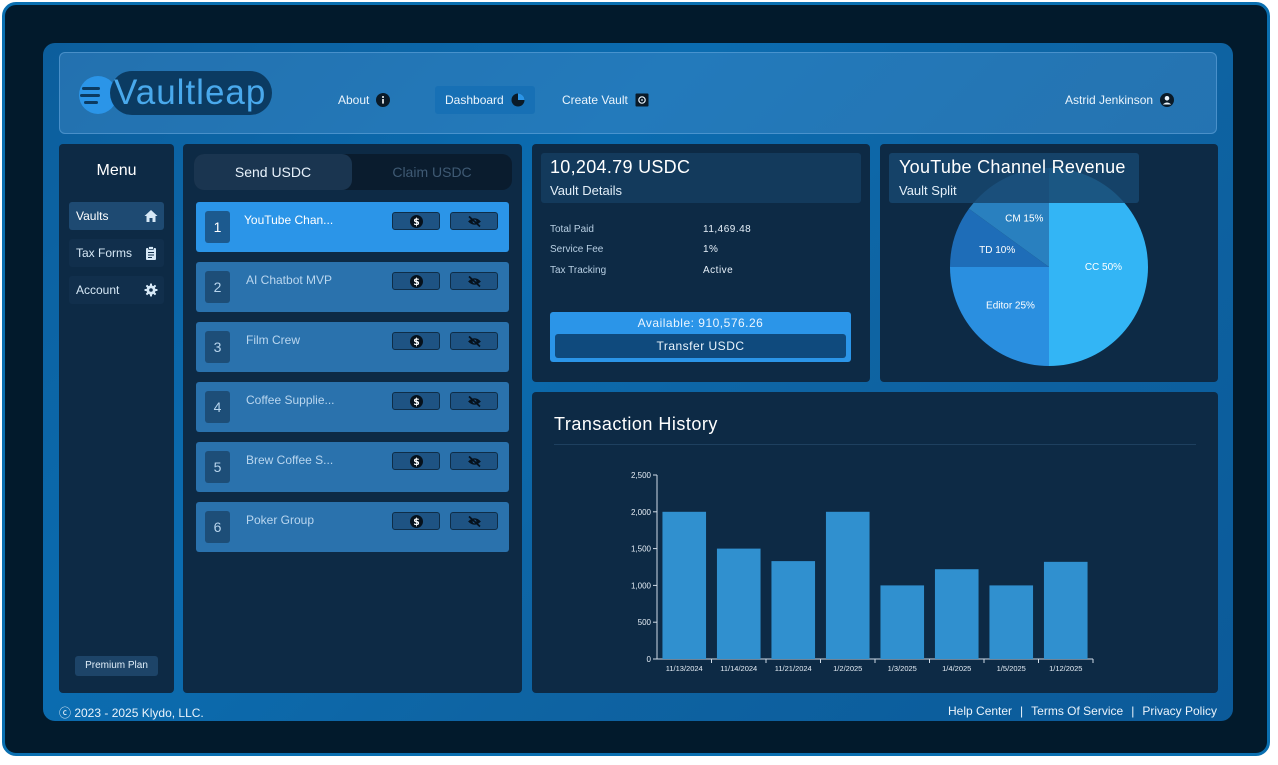 This screenshot has height=765, width=1278. I want to click on y-tick-label: 1,500, so click(641, 549).